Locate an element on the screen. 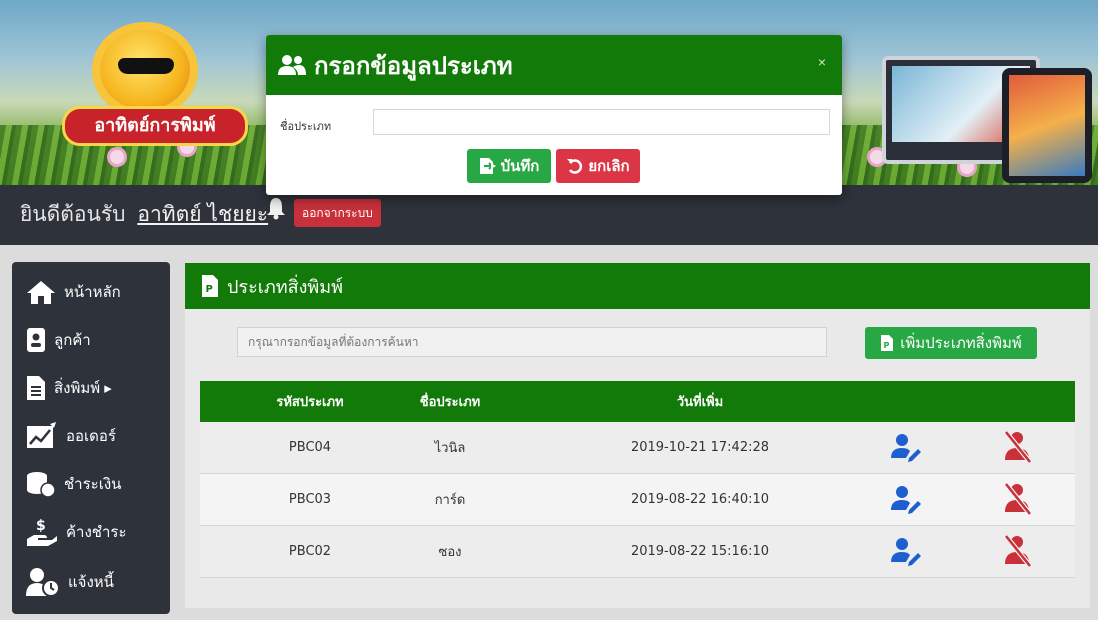 This screenshot has height=620, width=1098. save-button-label: บันทึก is located at coordinates (520, 166).